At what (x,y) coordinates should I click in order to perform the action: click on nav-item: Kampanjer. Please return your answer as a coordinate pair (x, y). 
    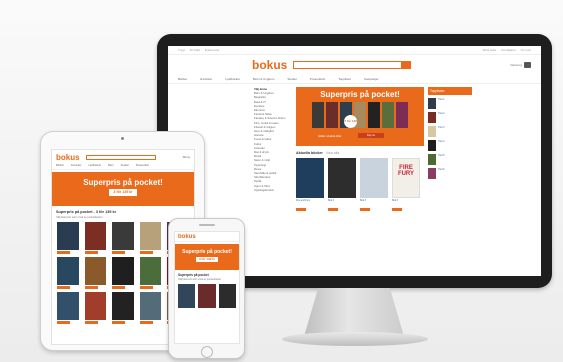
    Looking at the image, I should click on (371, 79).